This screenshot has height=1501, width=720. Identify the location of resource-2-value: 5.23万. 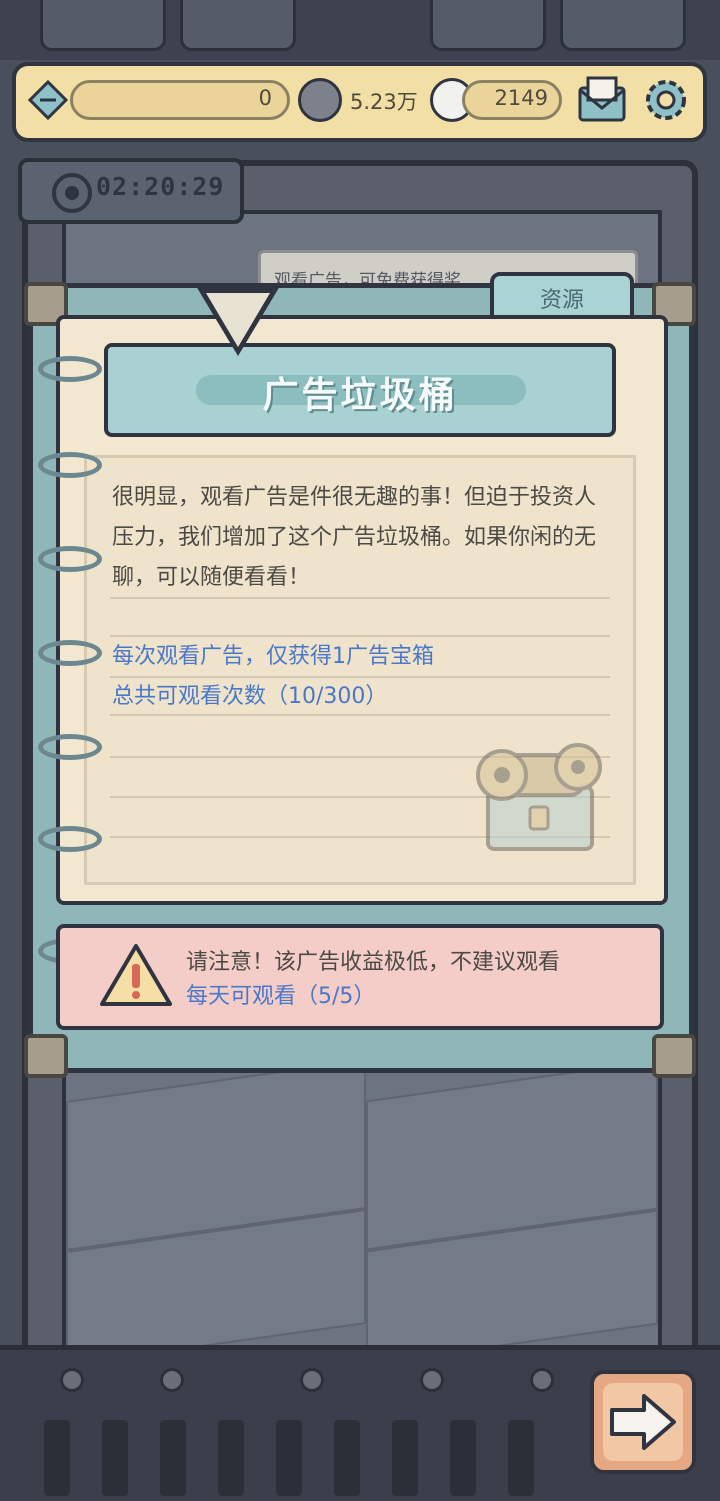
(384, 102).